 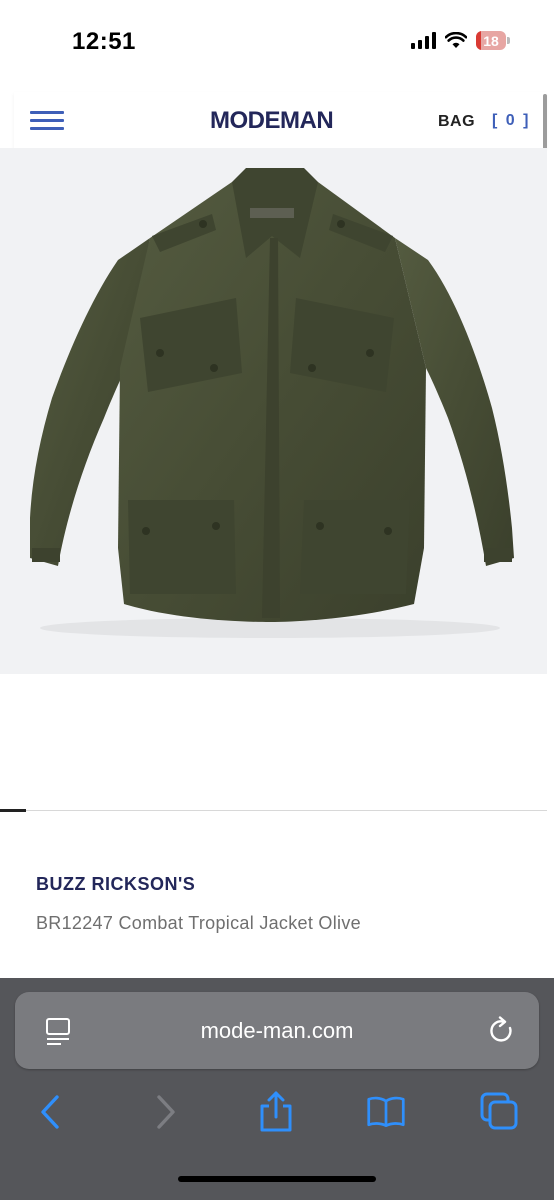 What do you see at coordinates (277, 1179) in the screenshot?
I see `home-indicator` at bounding box center [277, 1179].